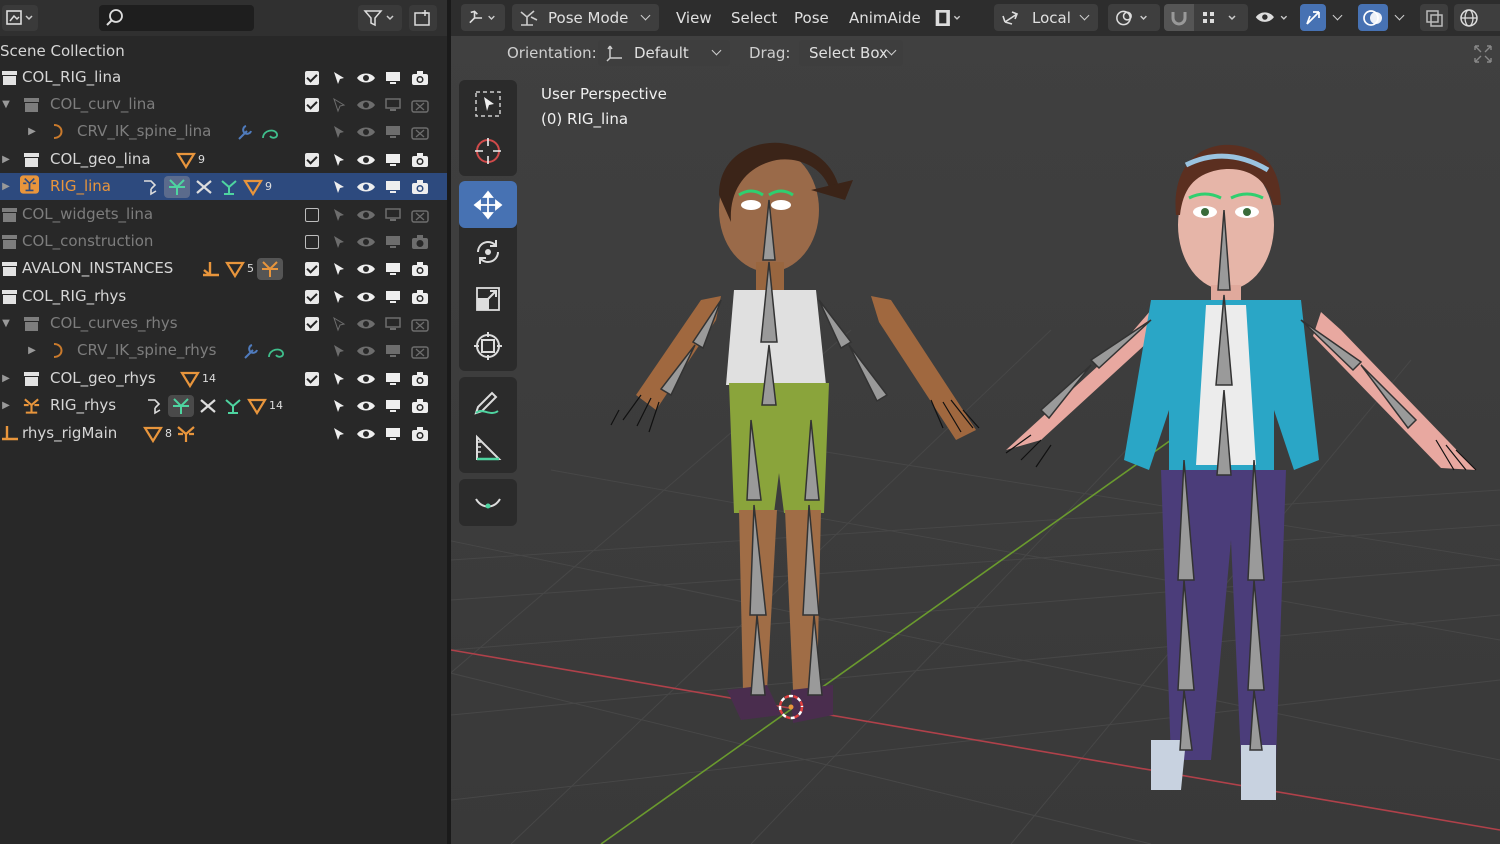  Describe the element at coordinates (1221, 17) in the screenshot. I see `snap-target-dropdown` at that location.